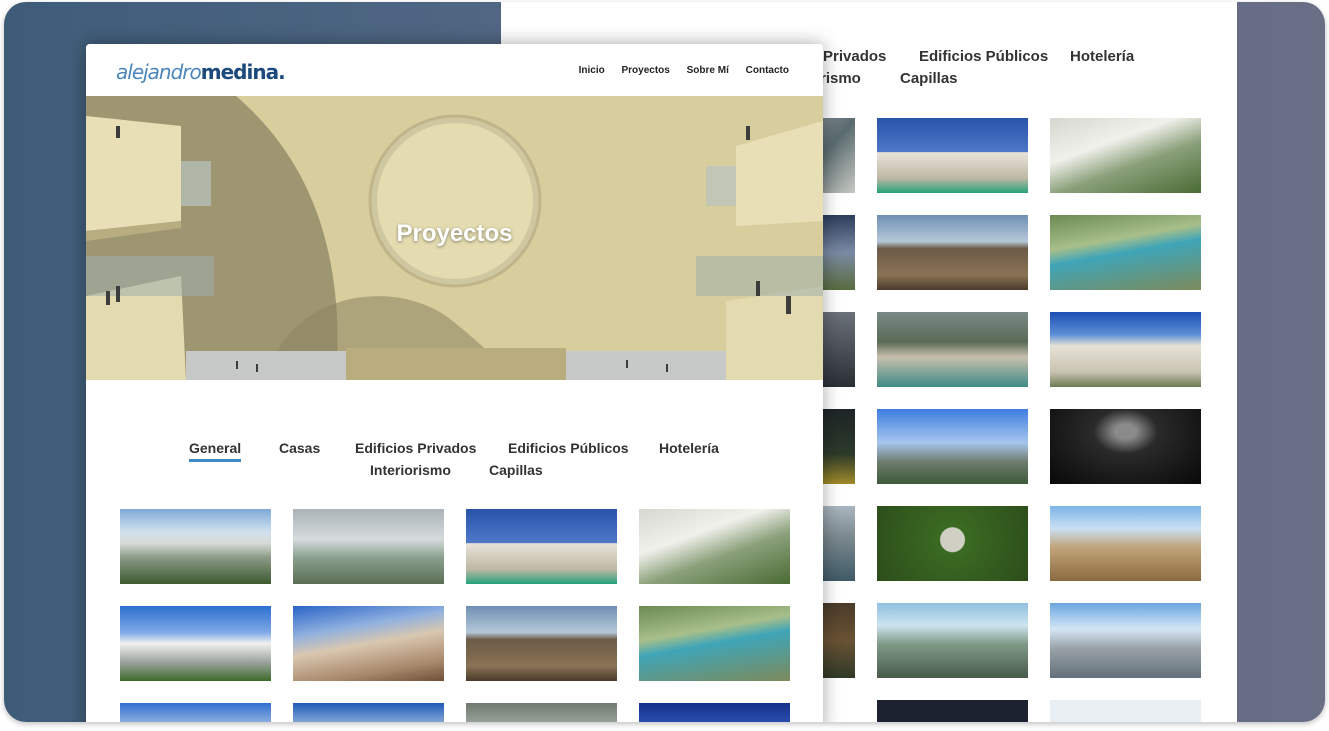 This screenshot has width=1329, height=731. Describe the element at coordinates (767, 70) in the screenshot. I see `nav-item-contacto: Contacto` at that location.